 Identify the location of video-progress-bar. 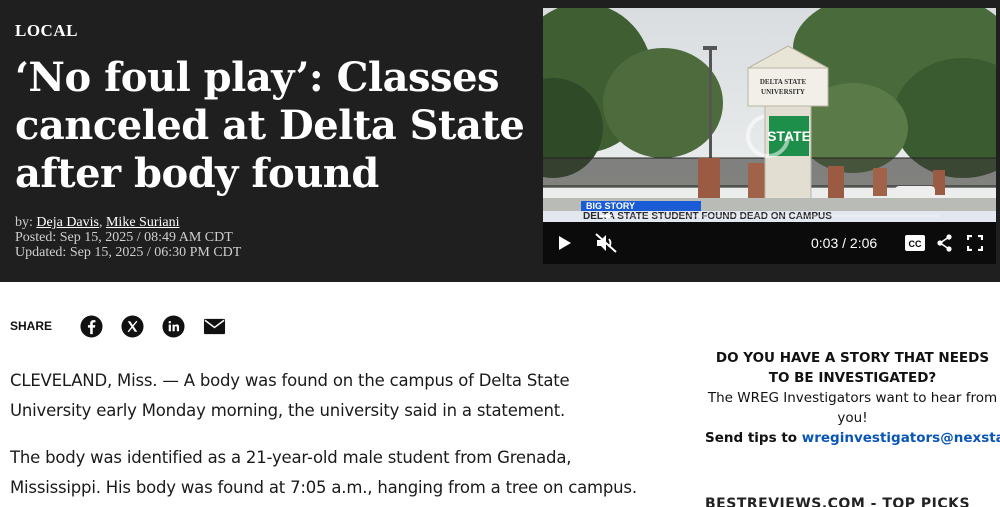
(769, 216).